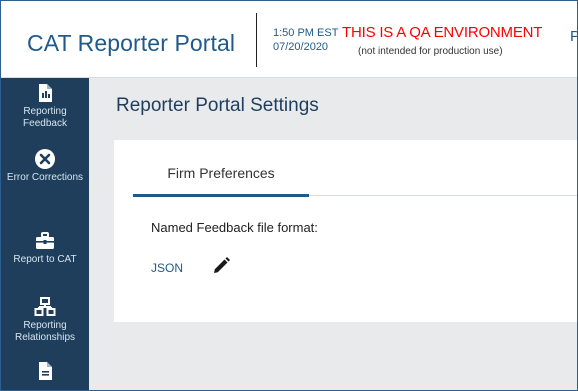  I want to click on sidebar-item-label: Reporting Feedback, so click(45, 117).